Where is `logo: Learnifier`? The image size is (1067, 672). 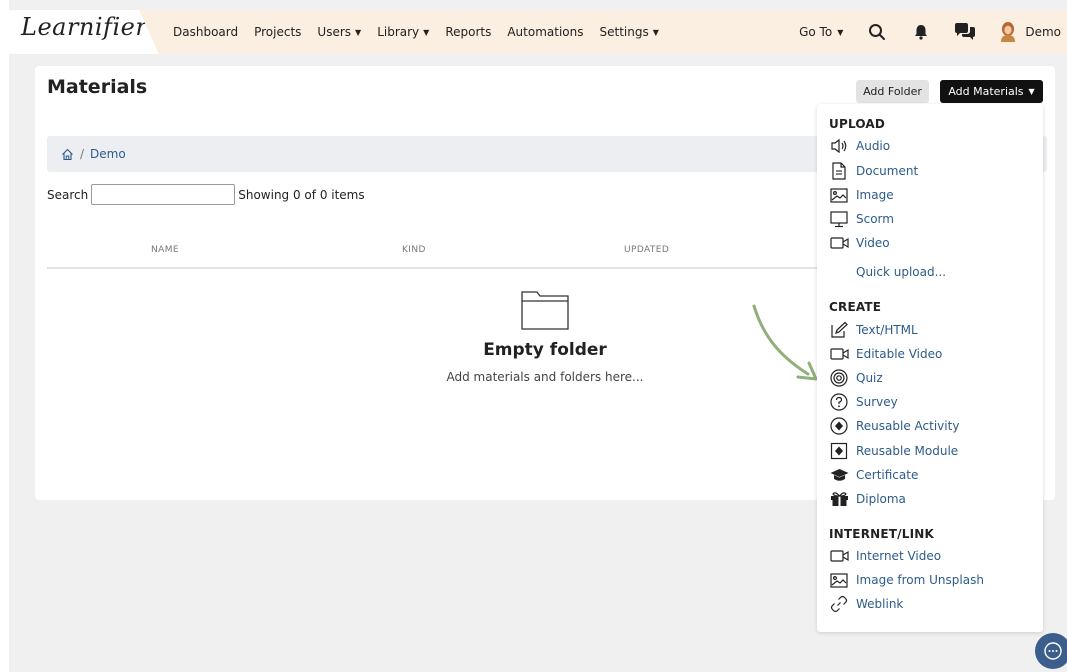
logo: Learnifier is located at coordinates (84, 27).